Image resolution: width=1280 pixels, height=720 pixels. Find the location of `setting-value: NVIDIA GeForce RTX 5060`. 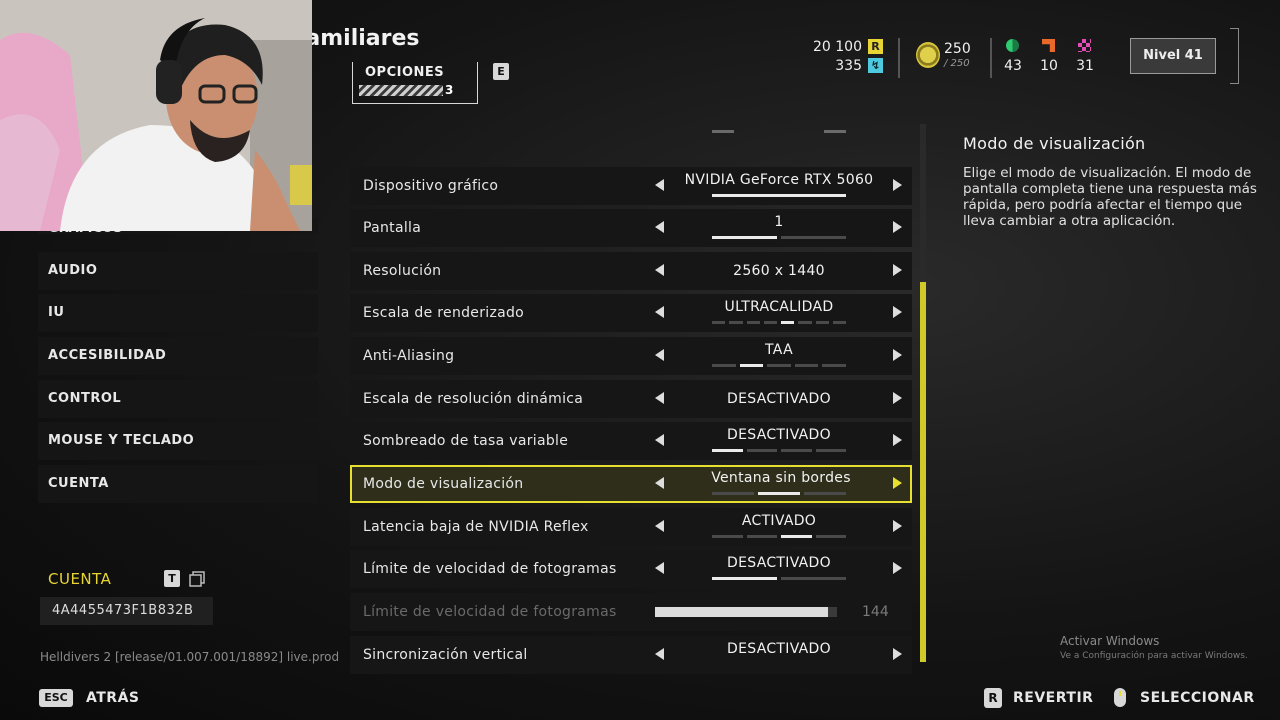

setting-value: NVIDIA GeForce RTX 5060 is located at coordinates (779, 180).